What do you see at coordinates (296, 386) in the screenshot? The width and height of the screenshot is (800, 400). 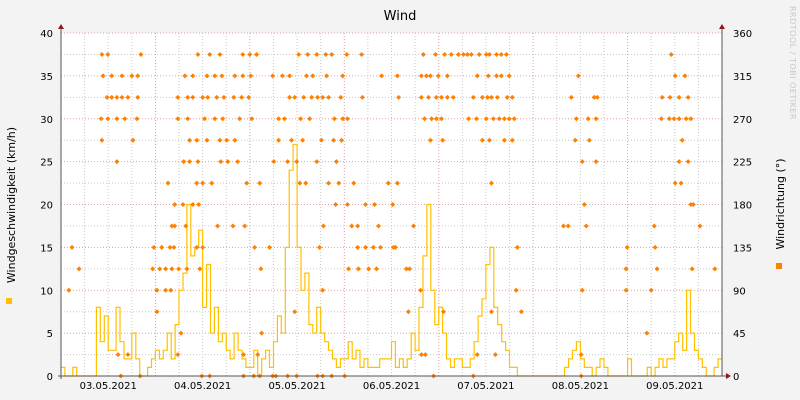 I see `x-tick-label: 05.05.2021` at bounding box center [296, 386].